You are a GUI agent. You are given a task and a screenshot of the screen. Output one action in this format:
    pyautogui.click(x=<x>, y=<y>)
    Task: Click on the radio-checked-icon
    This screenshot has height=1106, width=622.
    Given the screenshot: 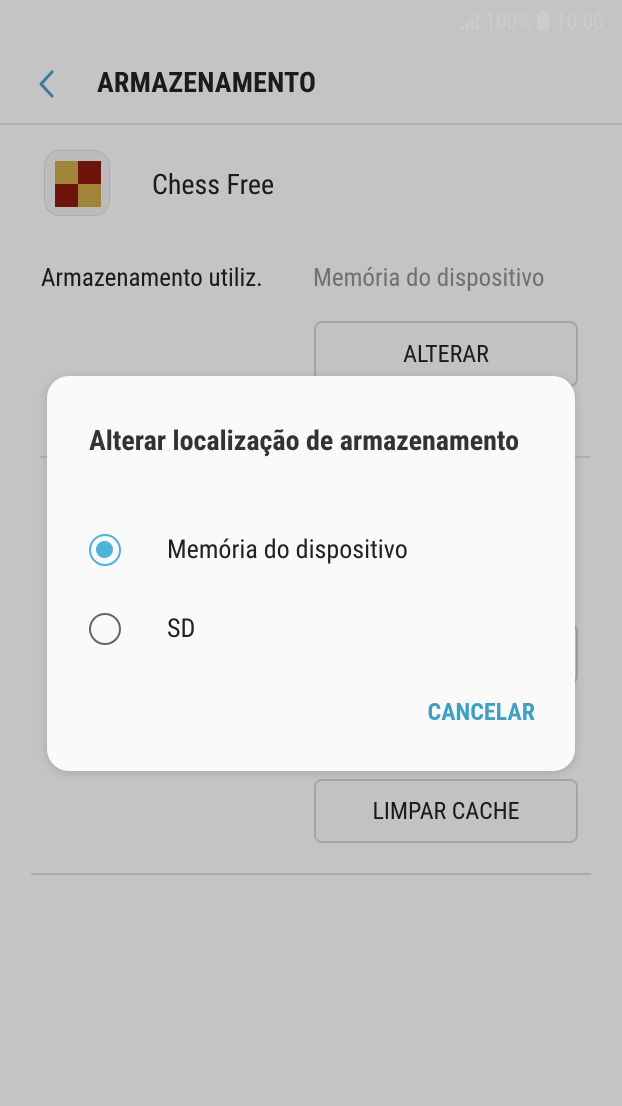 What is the action you would take?
    pyautogui.click(x=105, y=550)
    